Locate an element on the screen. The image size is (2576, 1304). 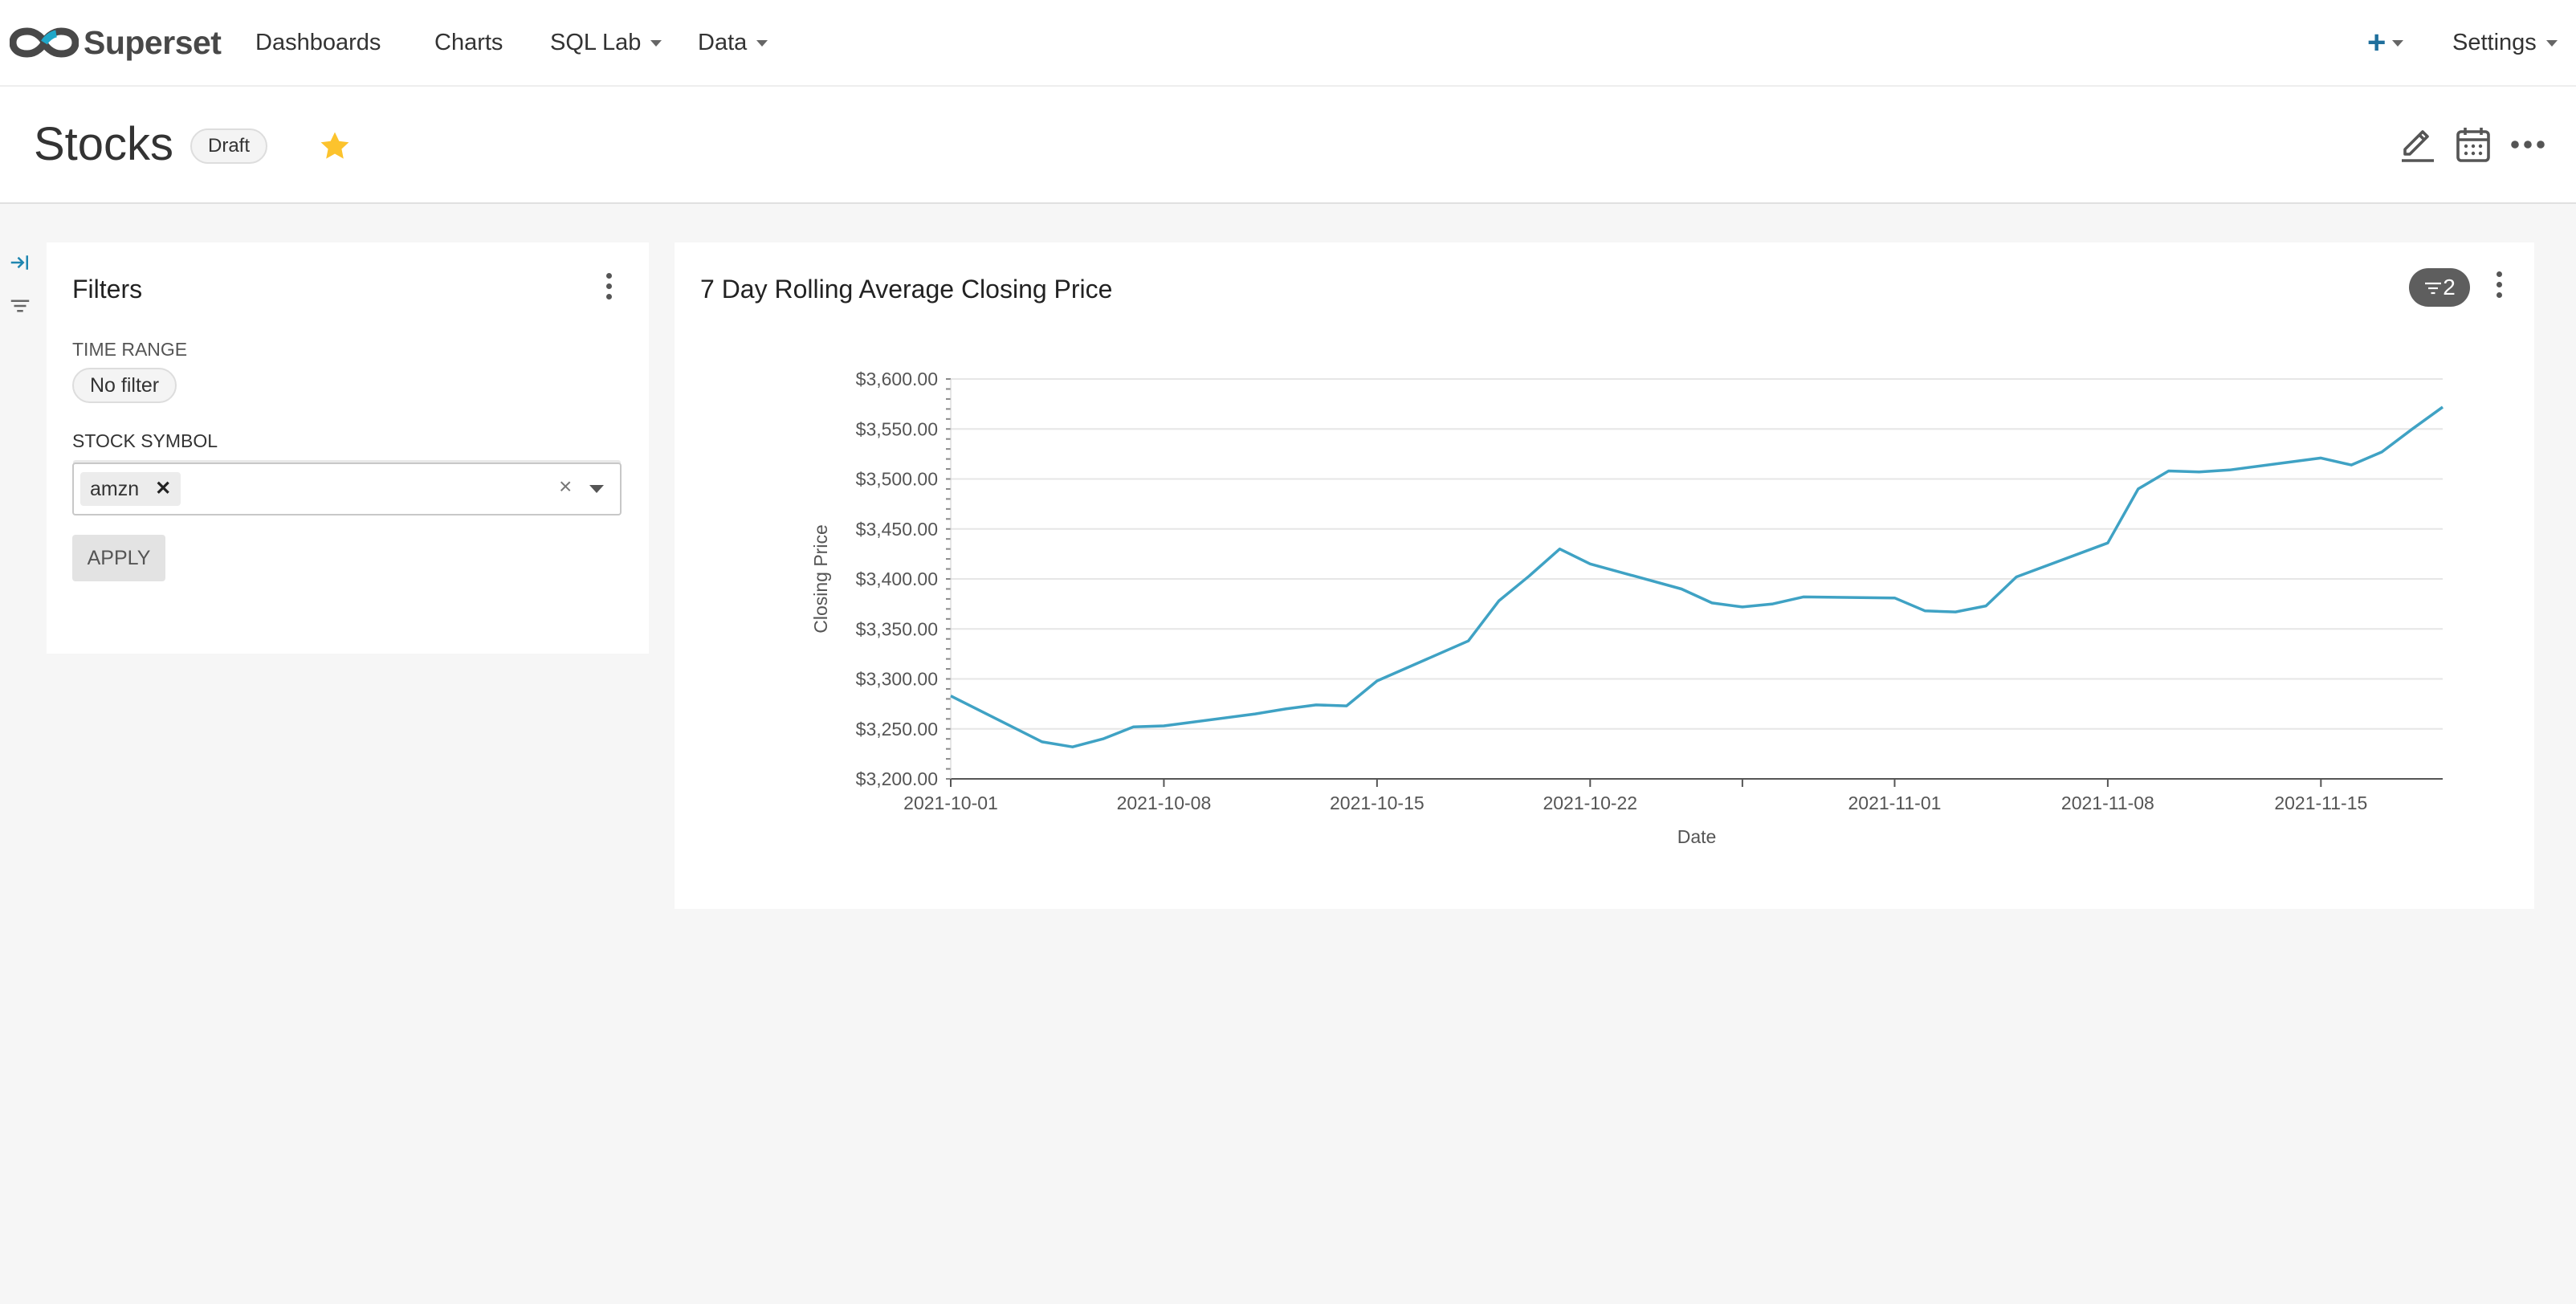
y-tick-label: $3,600.00 is located at coordinates (897, 379).